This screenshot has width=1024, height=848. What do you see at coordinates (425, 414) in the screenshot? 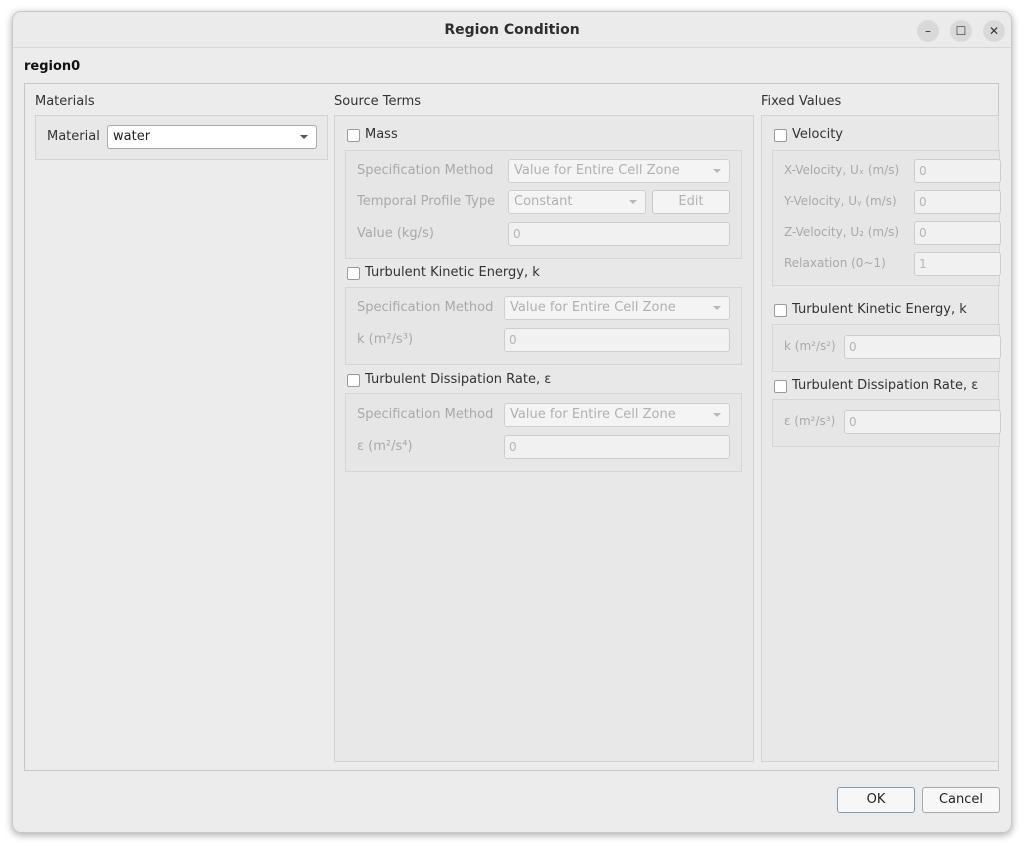
I see `tdr-spec-method-label: Specification Method` at bounding box center [425, 414].